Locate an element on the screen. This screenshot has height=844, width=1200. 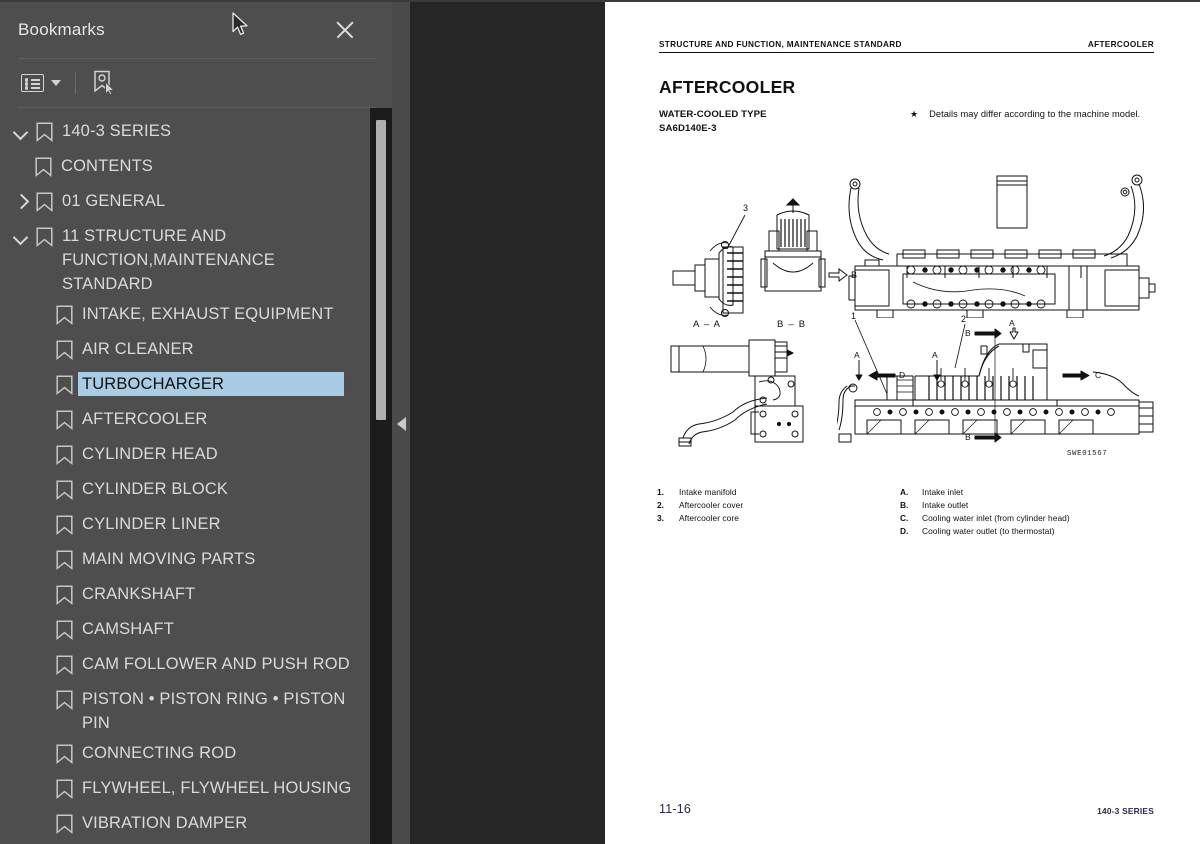
bookmark-item-flywheel-flywheel-housing: FLYWHEEL, FLYWHEEL HOUSING is located at coordinates (185, 790).